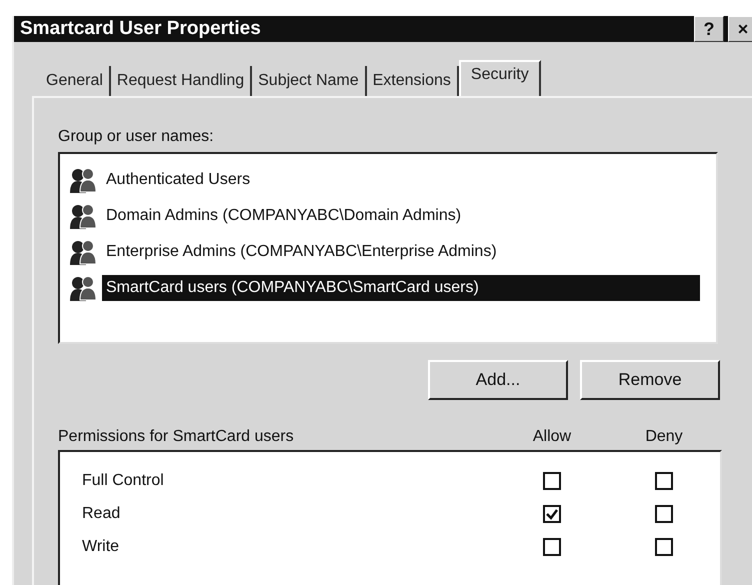 This screenshot has width=752, height=585. What do you see at coordinates (101, 513) in the screenshot?
I see `permission-name: Read` at bounding box center [101, 513].